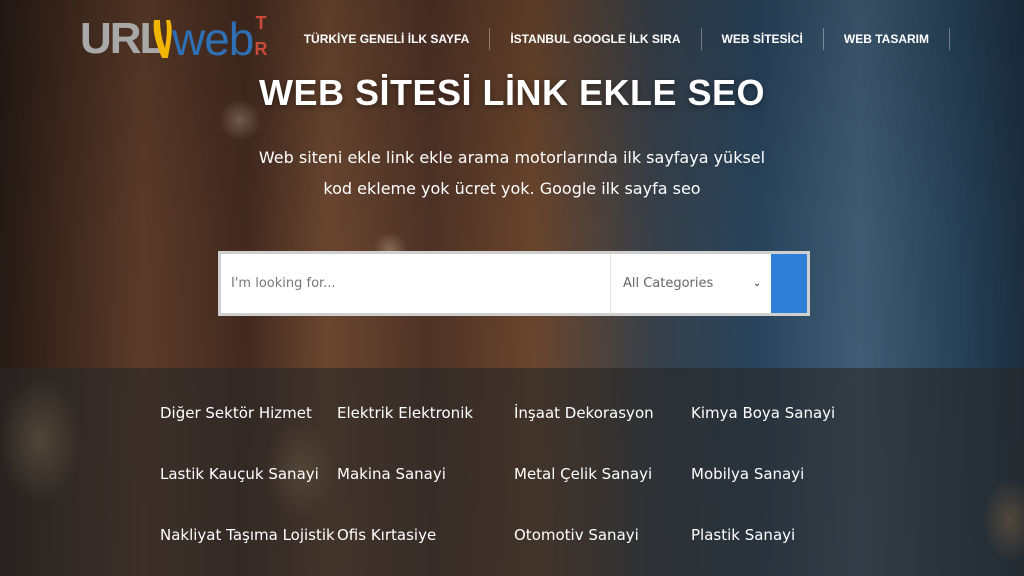  Describe the element at coordinates (261, 49) in the screenshot. I see `logo-r: R` at that location.